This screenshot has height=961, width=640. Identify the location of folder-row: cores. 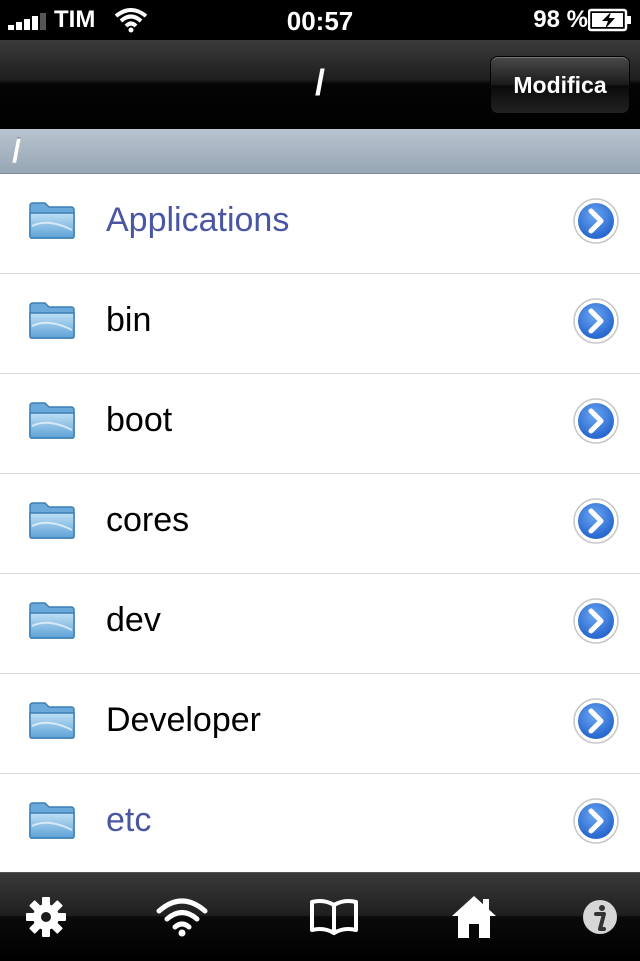
(320, 524).